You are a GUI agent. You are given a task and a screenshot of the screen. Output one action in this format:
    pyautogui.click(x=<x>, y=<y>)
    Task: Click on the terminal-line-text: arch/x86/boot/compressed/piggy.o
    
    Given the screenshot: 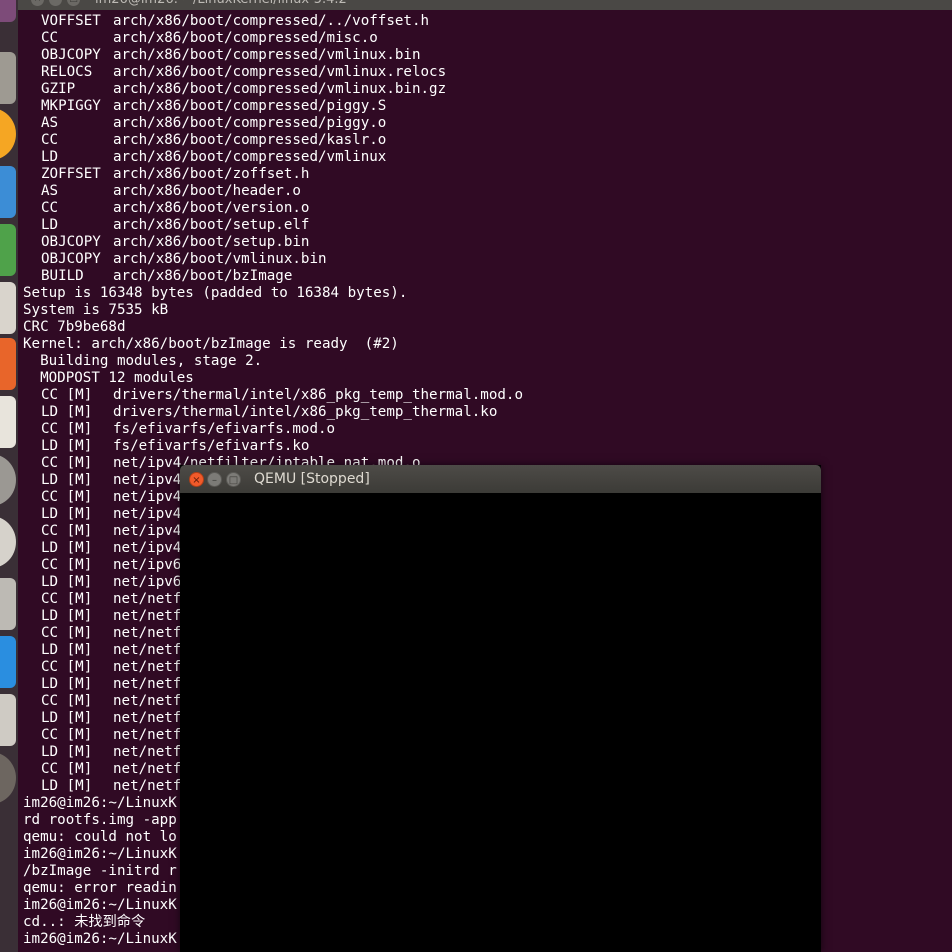 What is the action you would take?
    pyautogui.click(x=250, y=123)
    